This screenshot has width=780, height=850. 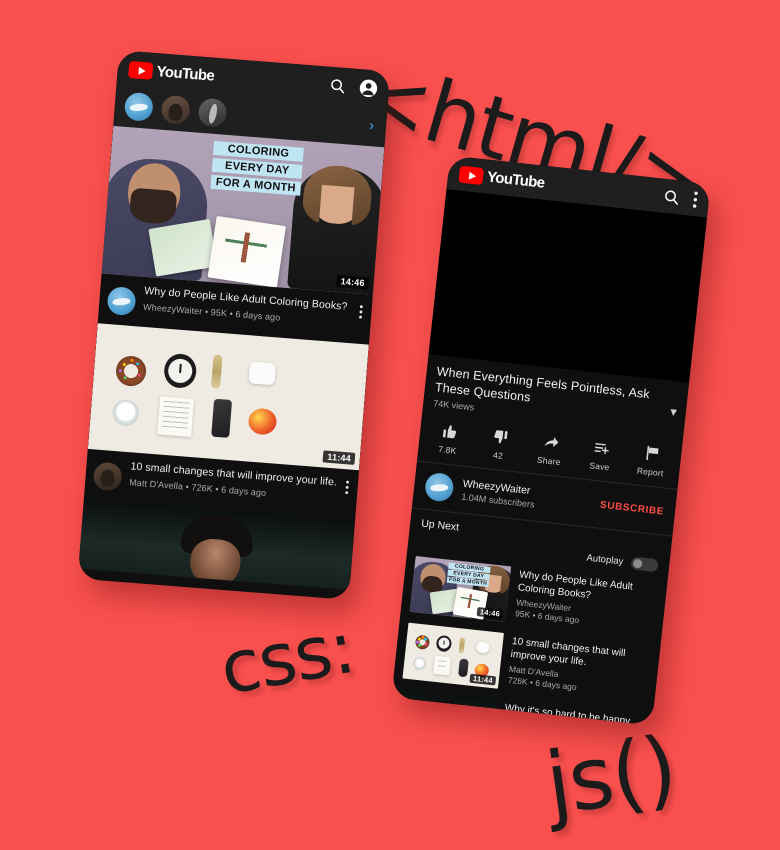 What do you see at coordinates (629, 508) in the screenshot?
I see `subscribe-button: SUBSCRIBE` at bounding box center [629, 508].